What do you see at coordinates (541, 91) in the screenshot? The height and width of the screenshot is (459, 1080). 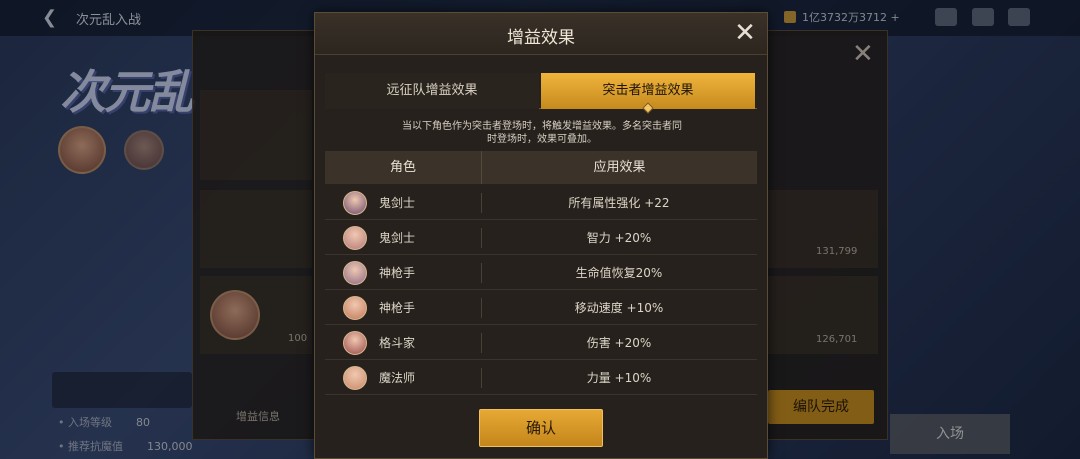 I see `buff-tabs: 远征队增益效果 突击者增益效果` at bounding box center [541, 91].